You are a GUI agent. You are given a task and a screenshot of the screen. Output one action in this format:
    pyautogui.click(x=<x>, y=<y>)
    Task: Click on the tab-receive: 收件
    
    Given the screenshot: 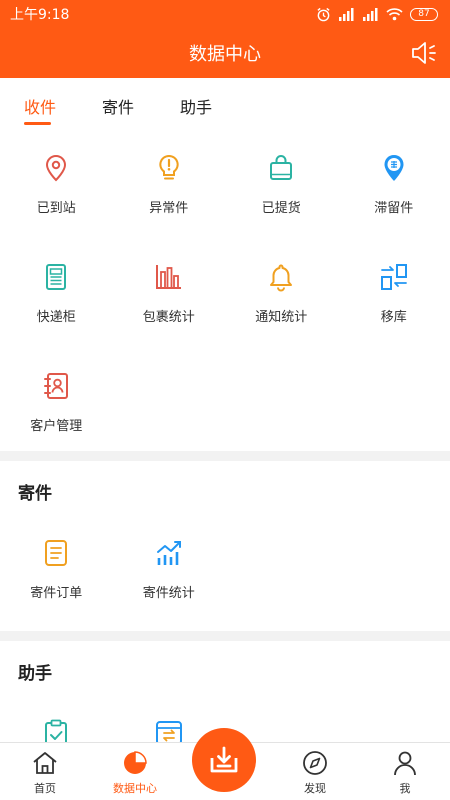 What is the action you would take?
    pyautogui.click(x=63, y=107)
    